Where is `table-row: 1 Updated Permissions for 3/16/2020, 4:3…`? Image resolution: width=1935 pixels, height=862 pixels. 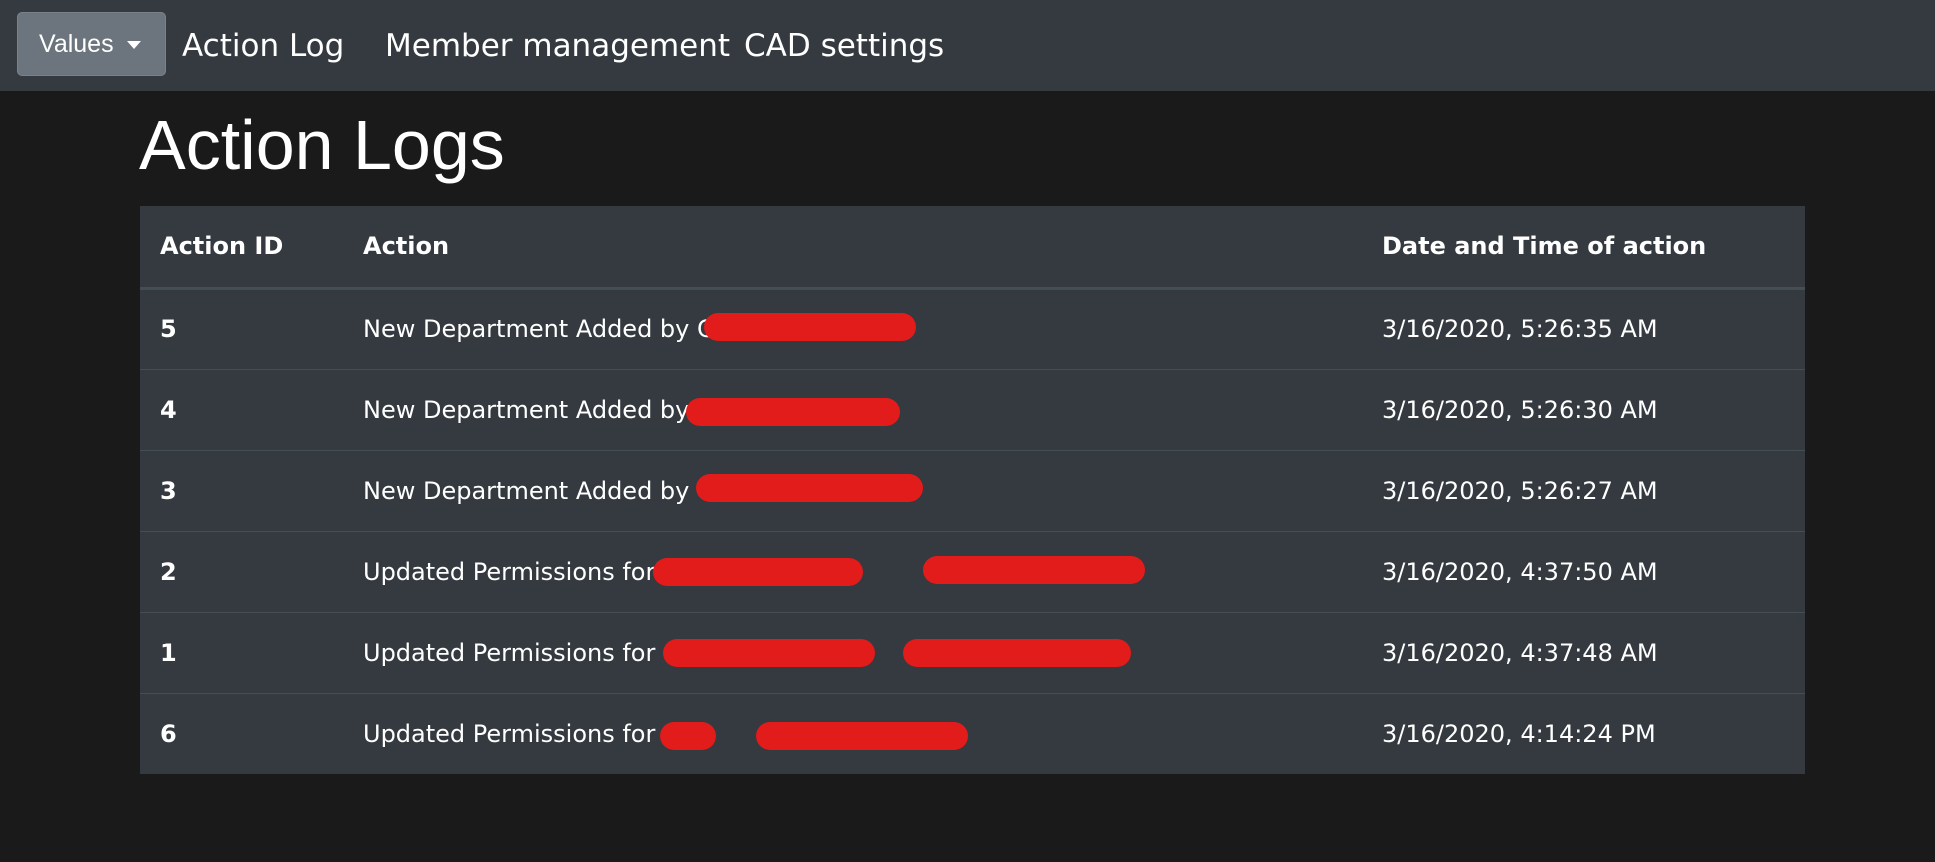 table-row: 1 Updated Permissions for 3/16/2020, 4:3… is located at coordinates (972, 652).